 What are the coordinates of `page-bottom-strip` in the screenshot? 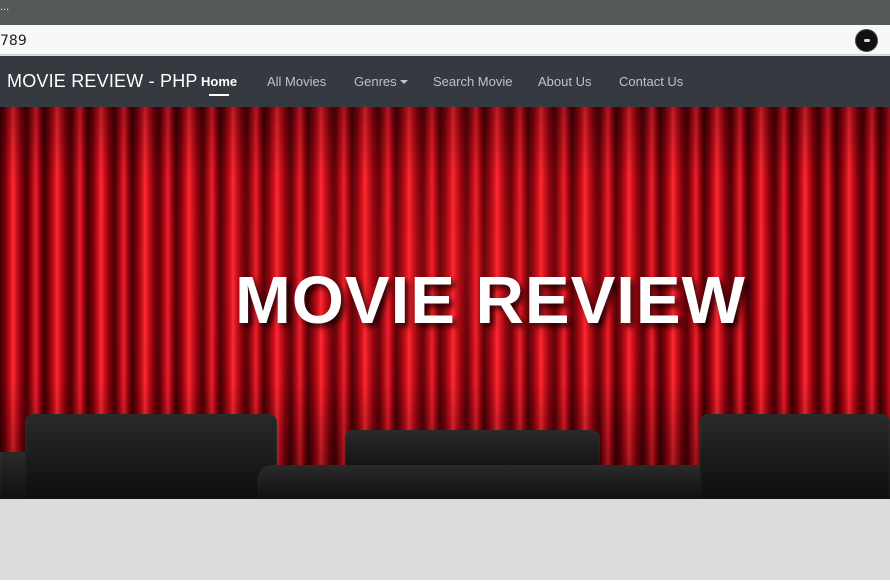 It's located at (445, 583).